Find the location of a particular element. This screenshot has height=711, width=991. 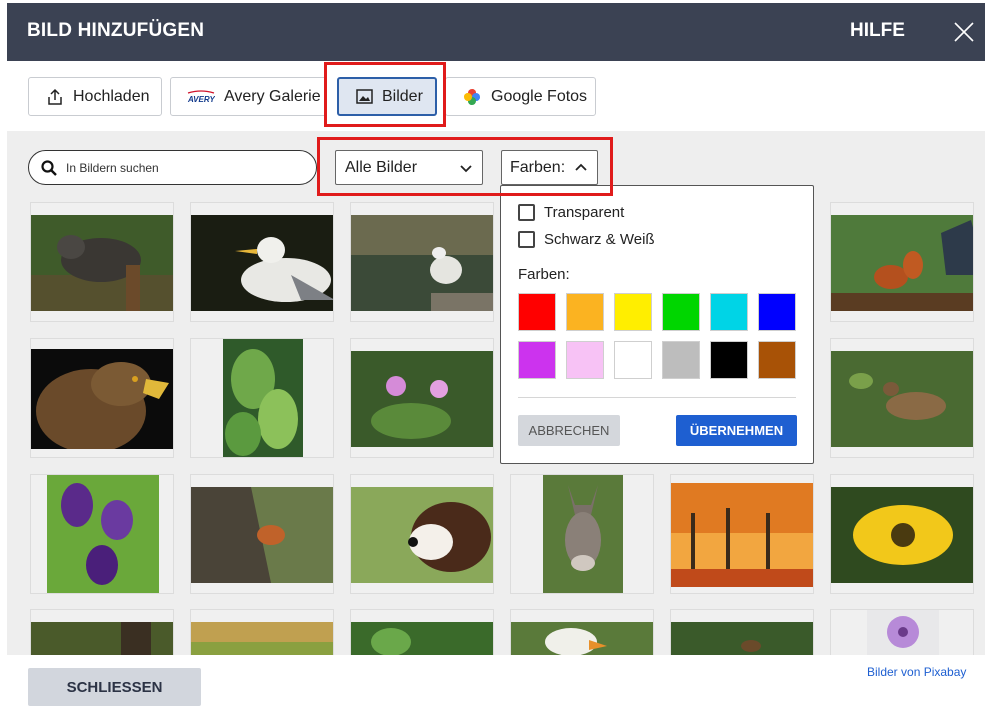

search-placeholder: In Bildern suchen is located at coordinates (112, 167).